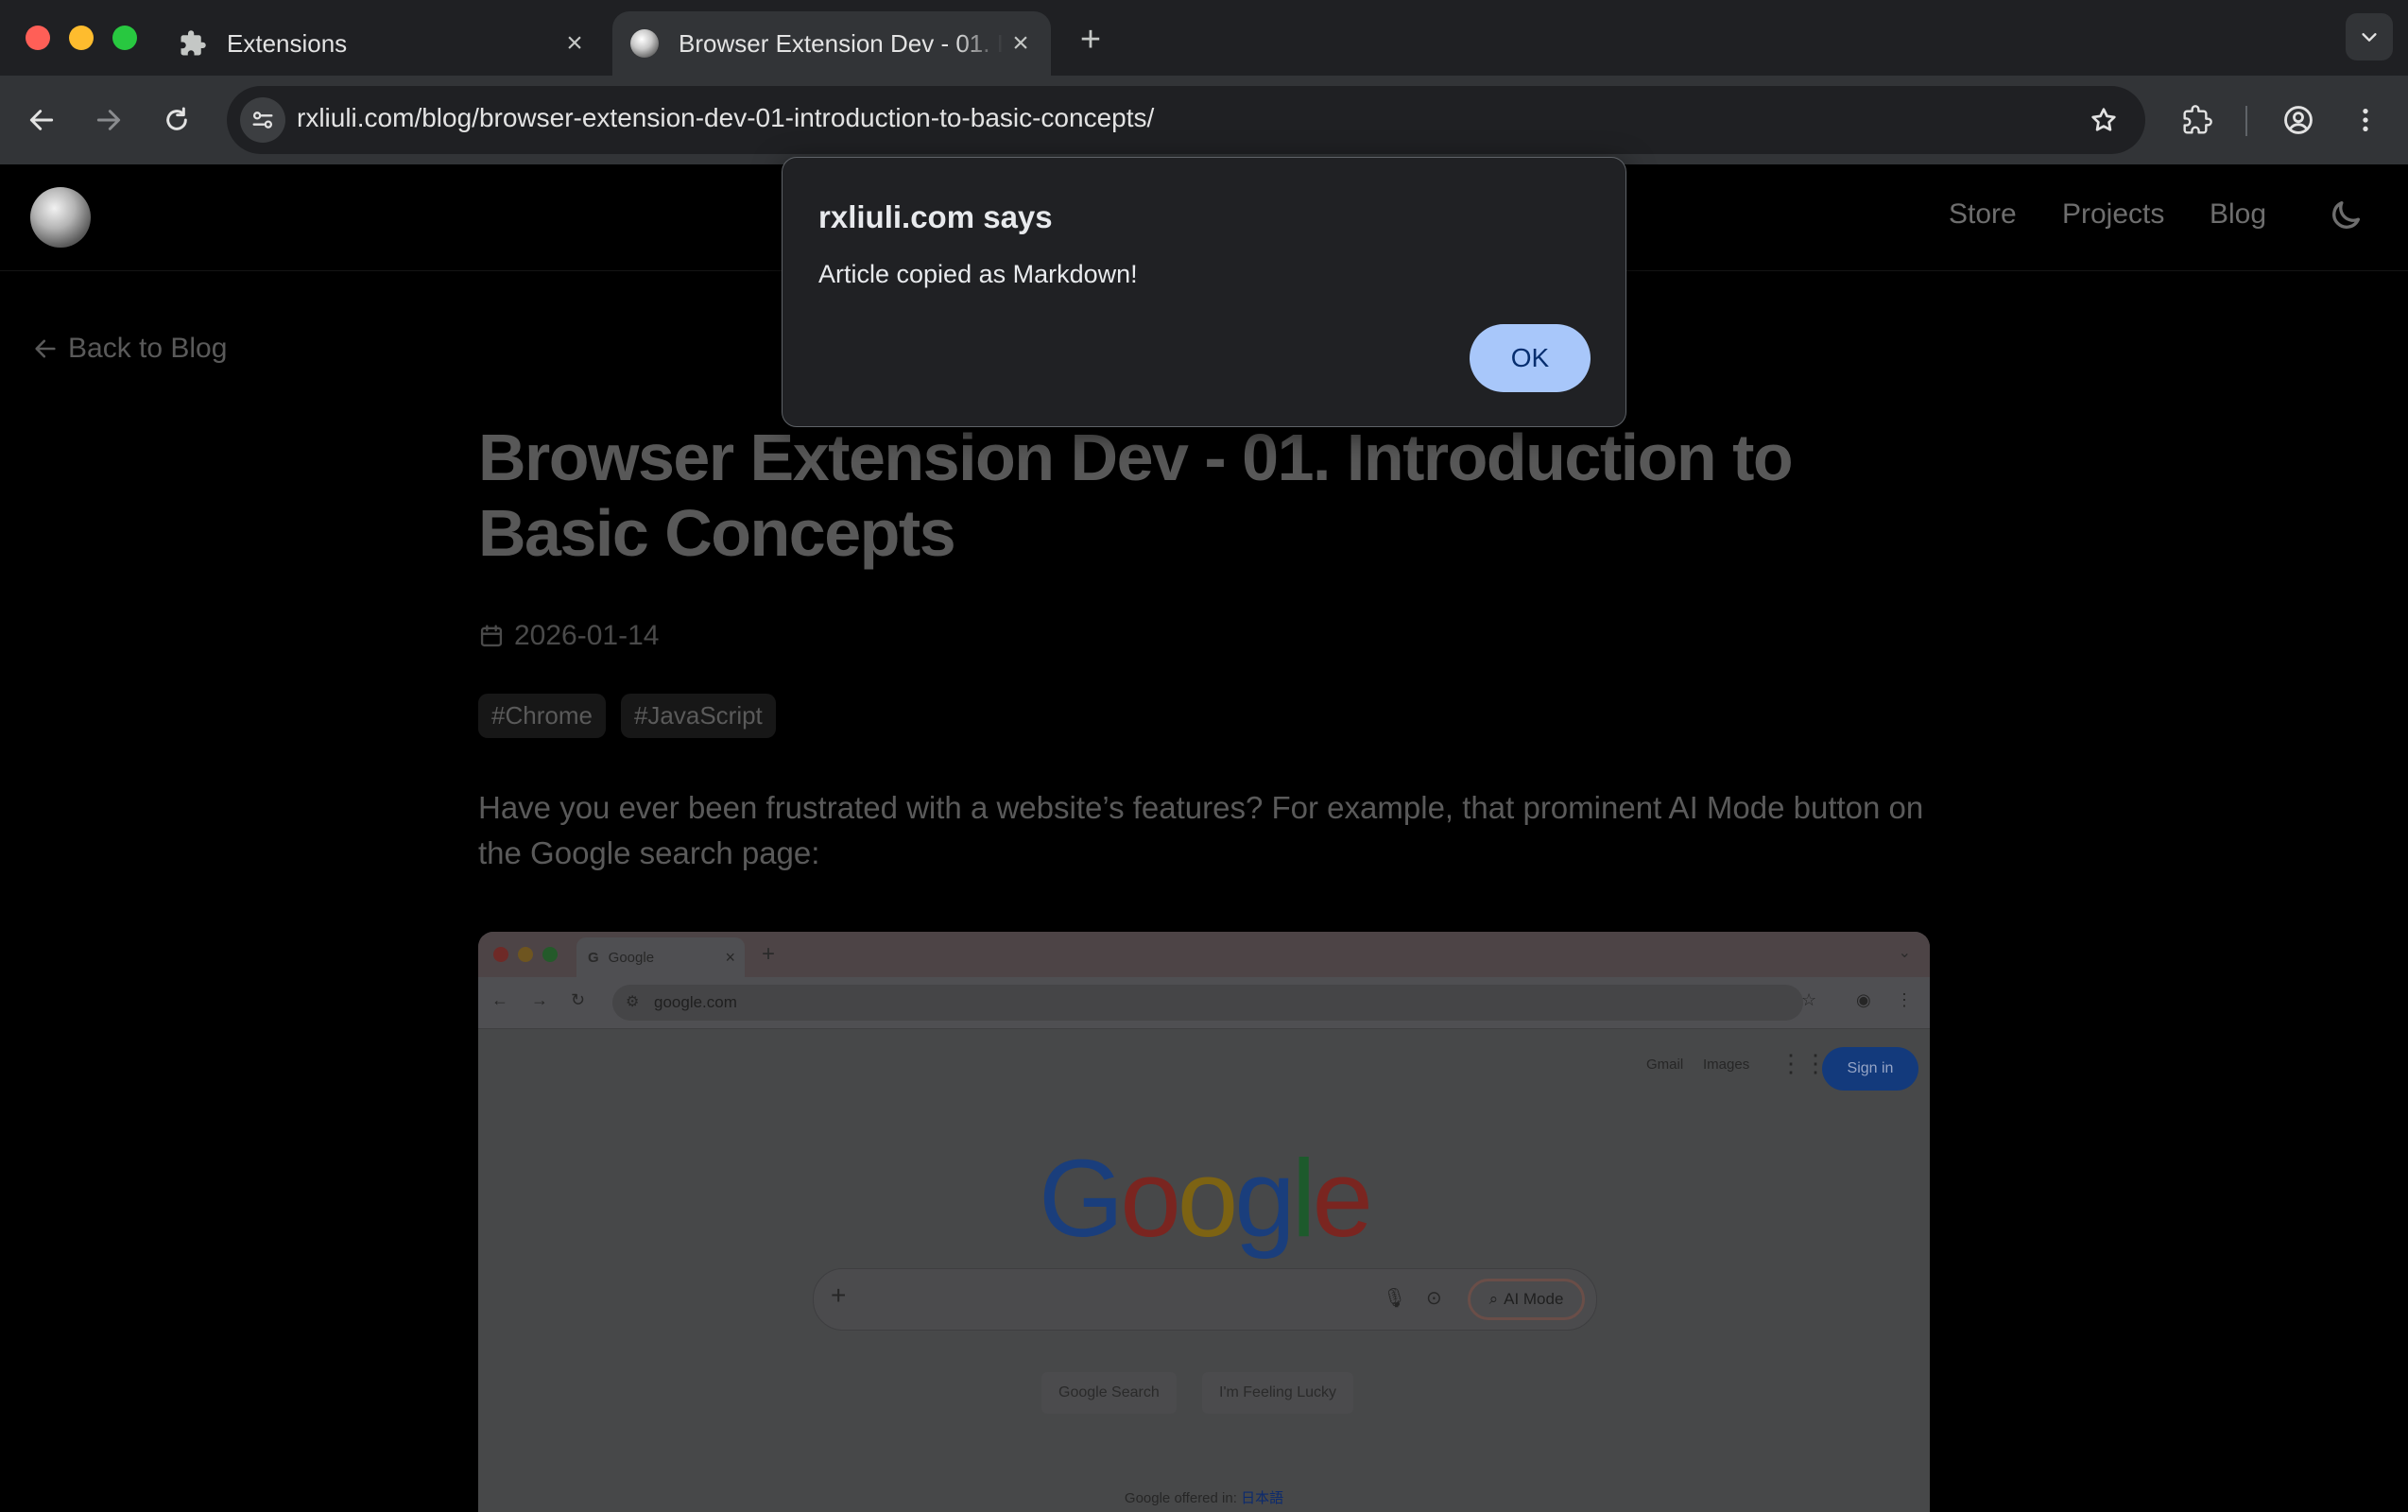 This screenshot has height=1512, width=2408. I want to click on more-vertical-icon: ⋮, so click(1905, 999).